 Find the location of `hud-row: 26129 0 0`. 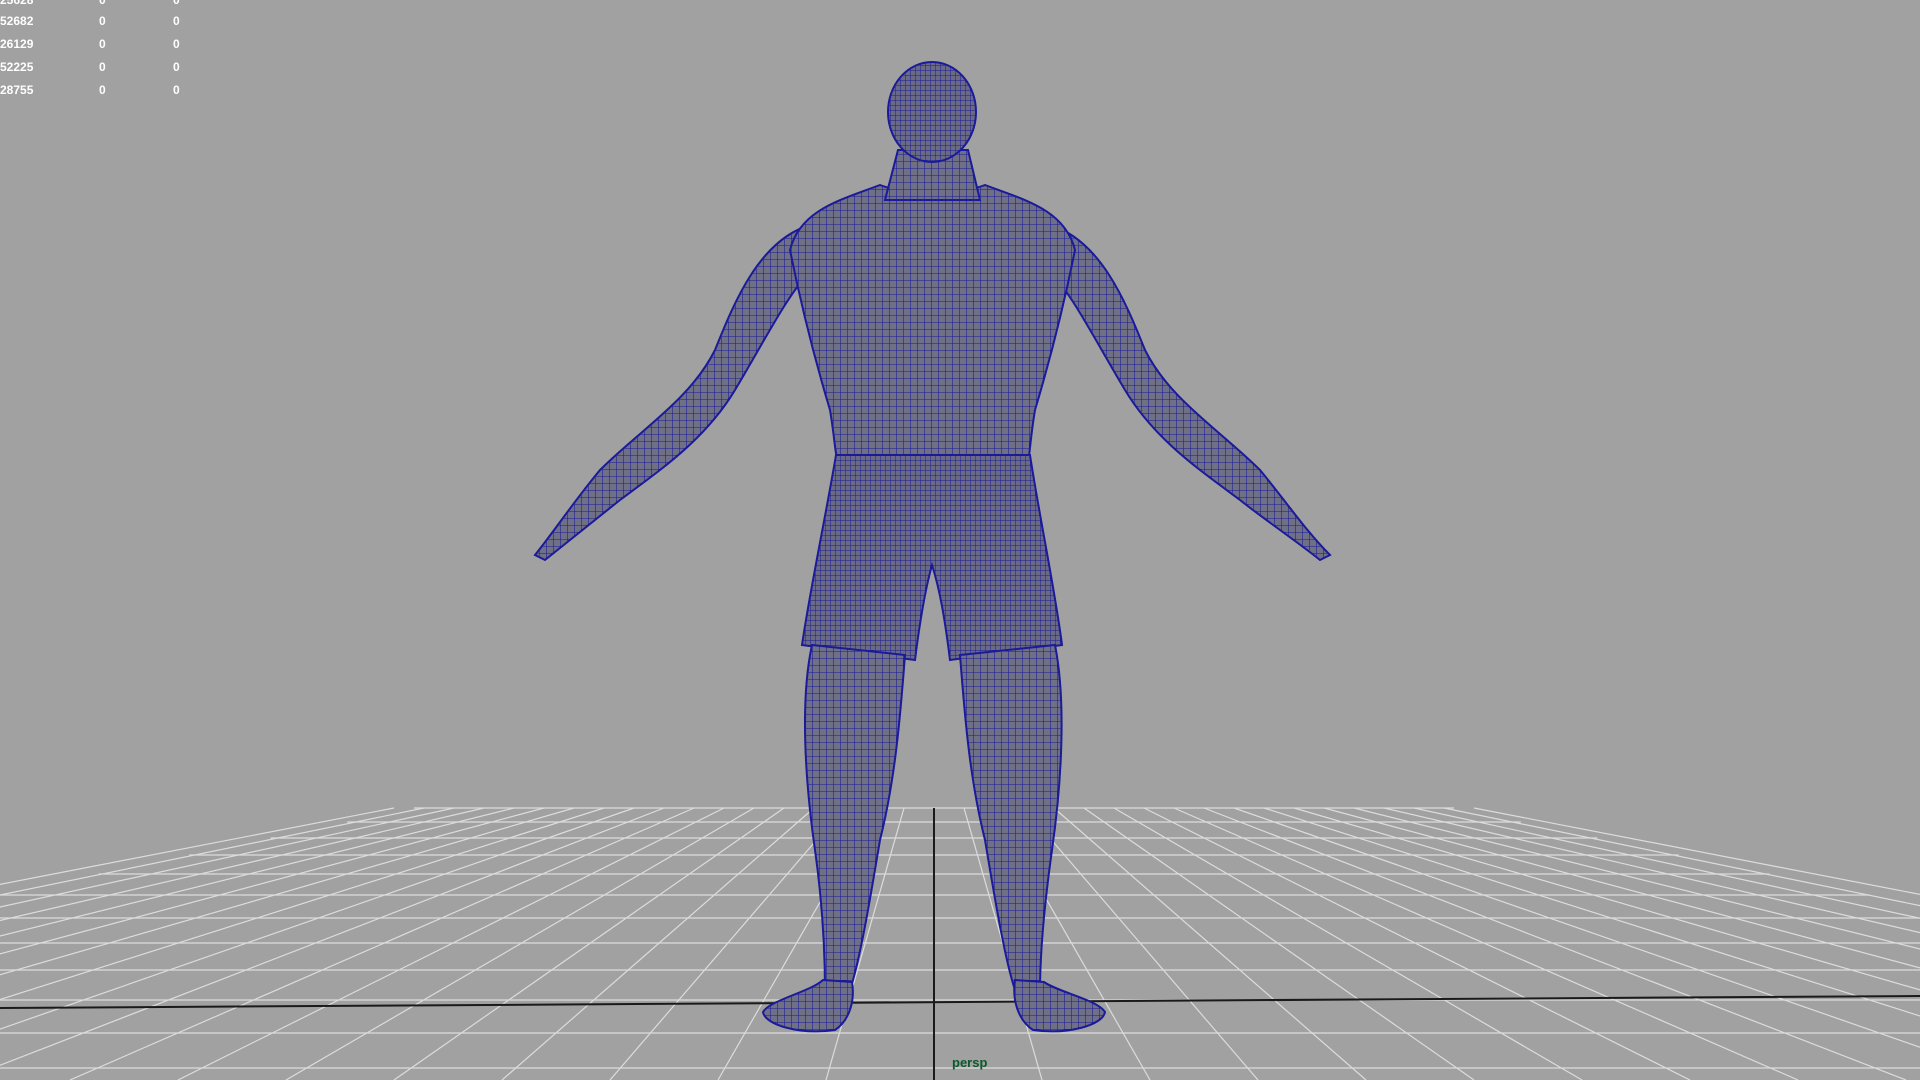

hud-row: 26129 0 0 is located at coordinates (100, 46).